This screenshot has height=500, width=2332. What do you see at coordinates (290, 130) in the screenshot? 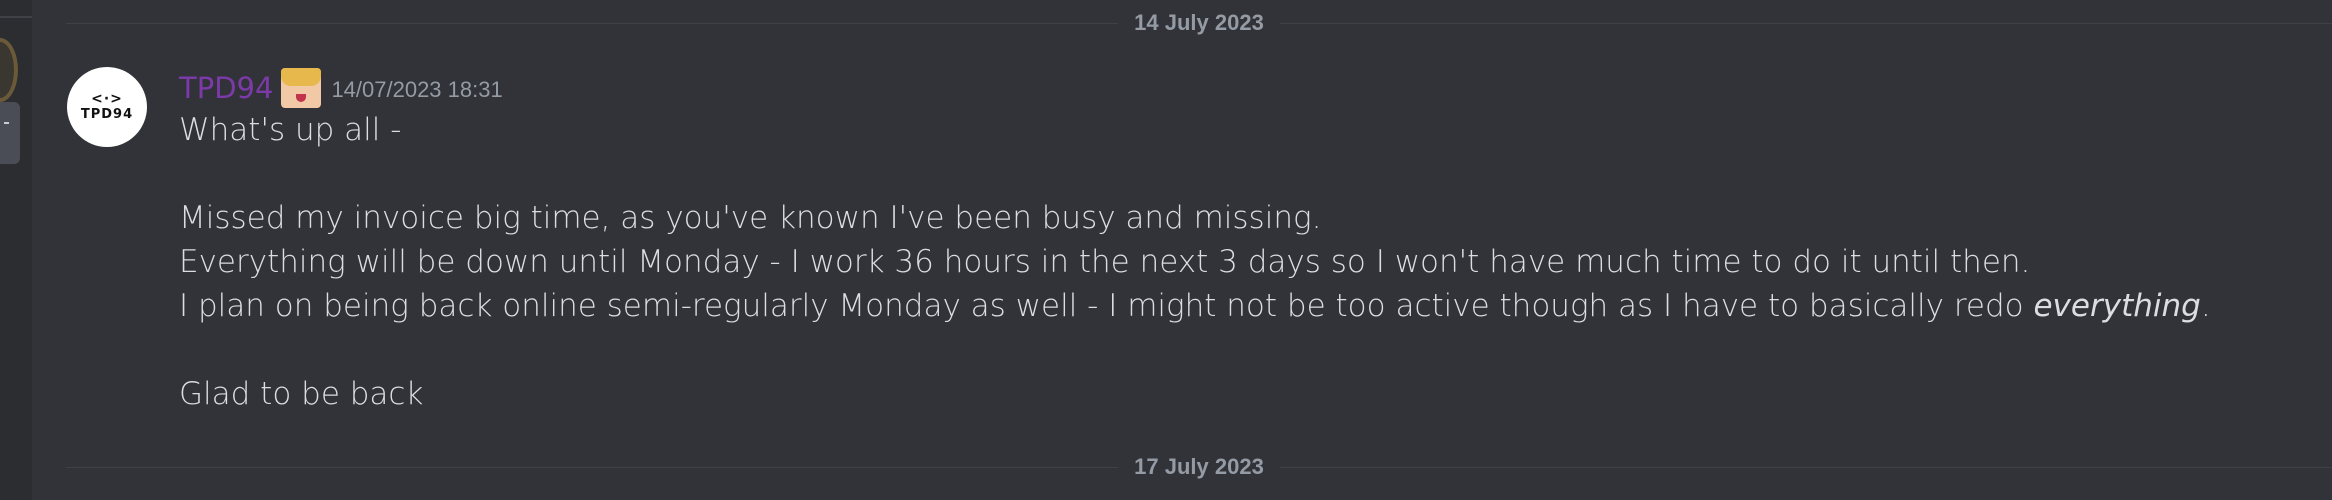
I see `message-line: What's up all -` at bounding box center [290, 130].